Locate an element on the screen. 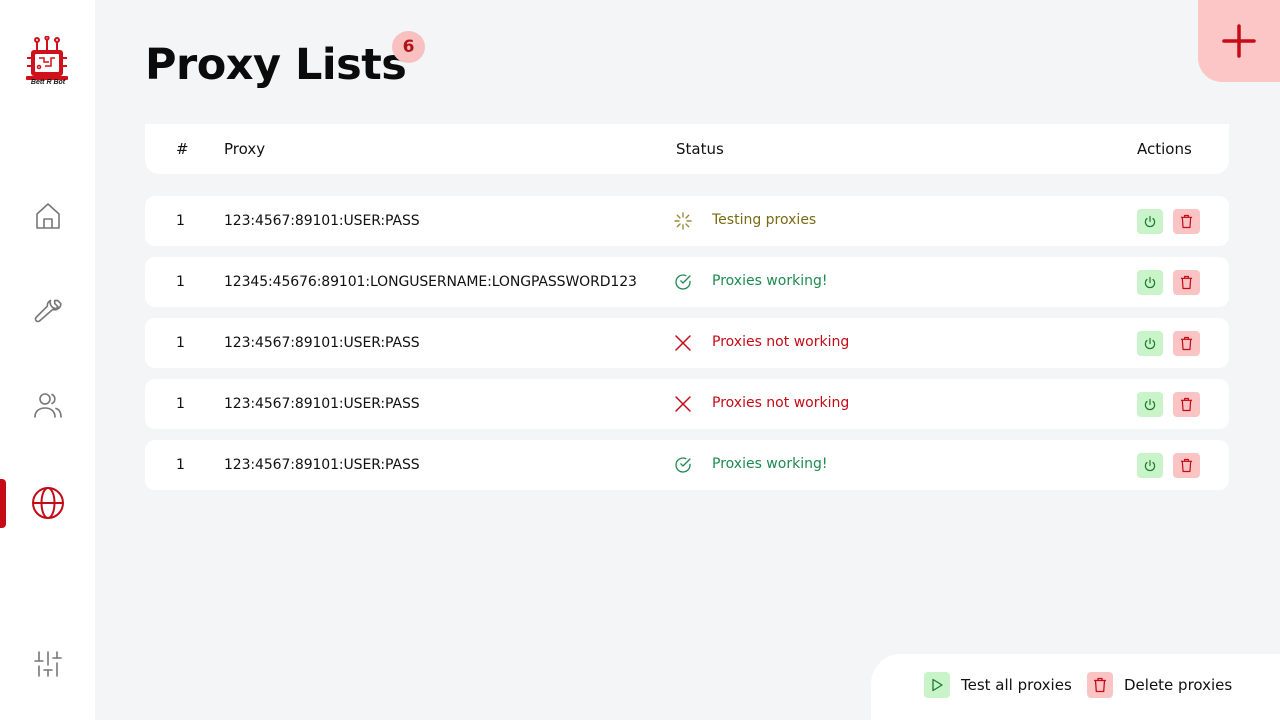 This screenshot has height=720, width=1280. globe-icon is located at coordinates (47, 503).